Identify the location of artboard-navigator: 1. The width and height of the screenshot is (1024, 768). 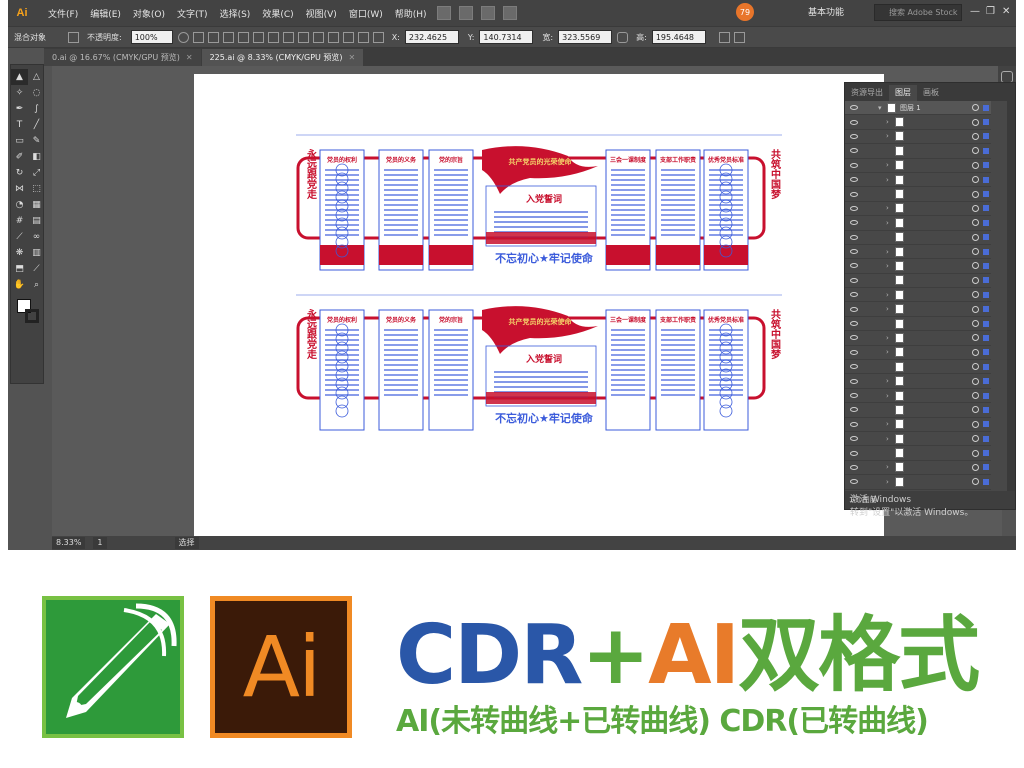
(100, 543).